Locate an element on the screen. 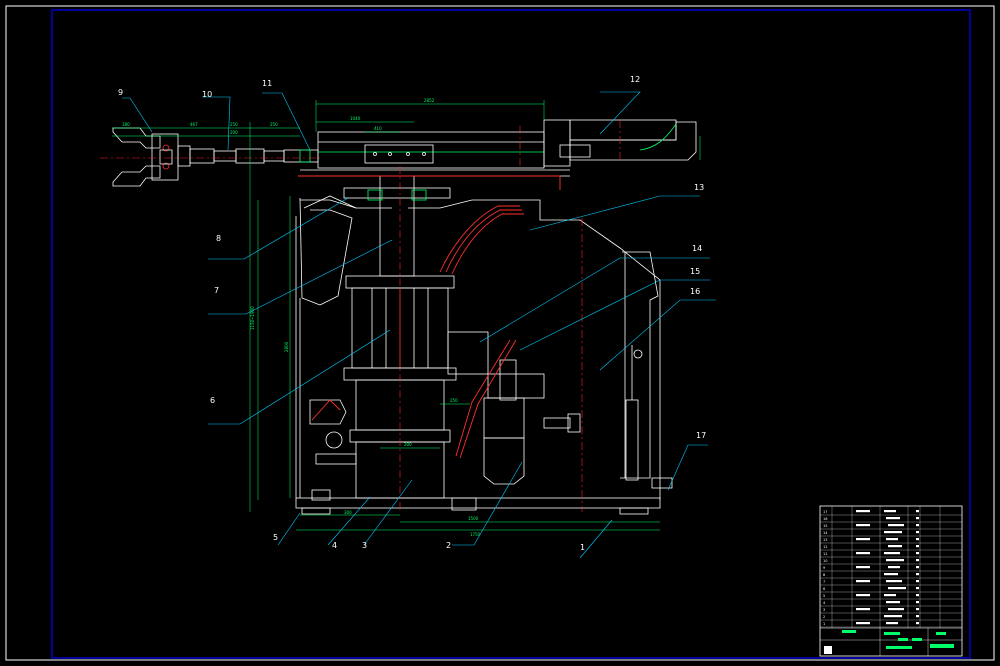 The image size is (1000, 666). bom-row-number: 10 is located at coordinates (825, 561).